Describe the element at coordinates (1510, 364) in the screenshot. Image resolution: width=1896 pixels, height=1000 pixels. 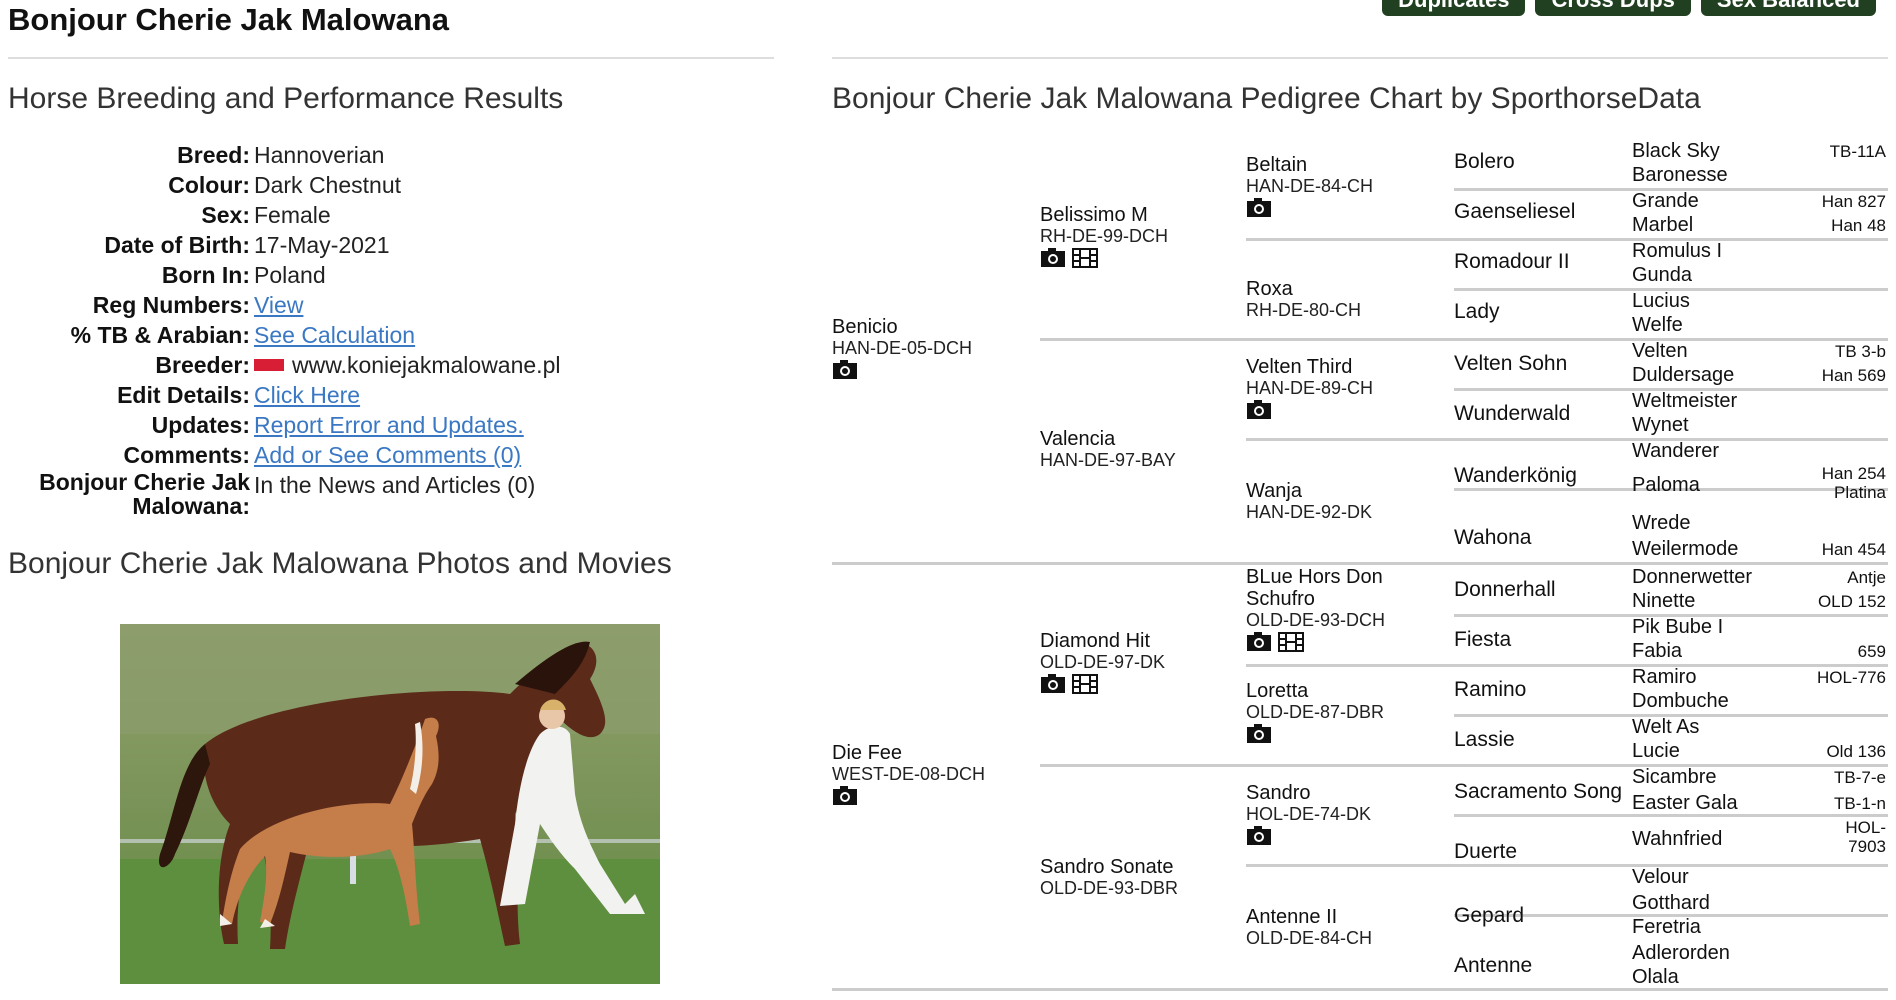
I see `pedigree-g4-4: Velten Sohn` at that location.